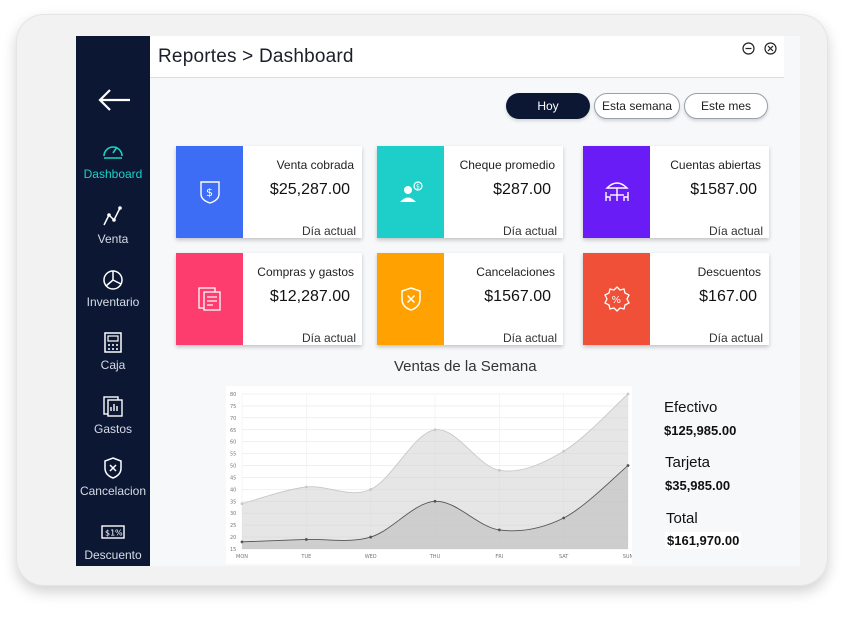 This screenshot has width=861, height=622. Describe the element at coordinates (113, 365) in the screenshot. I see `sidebar-item-label: Caja` at that location.